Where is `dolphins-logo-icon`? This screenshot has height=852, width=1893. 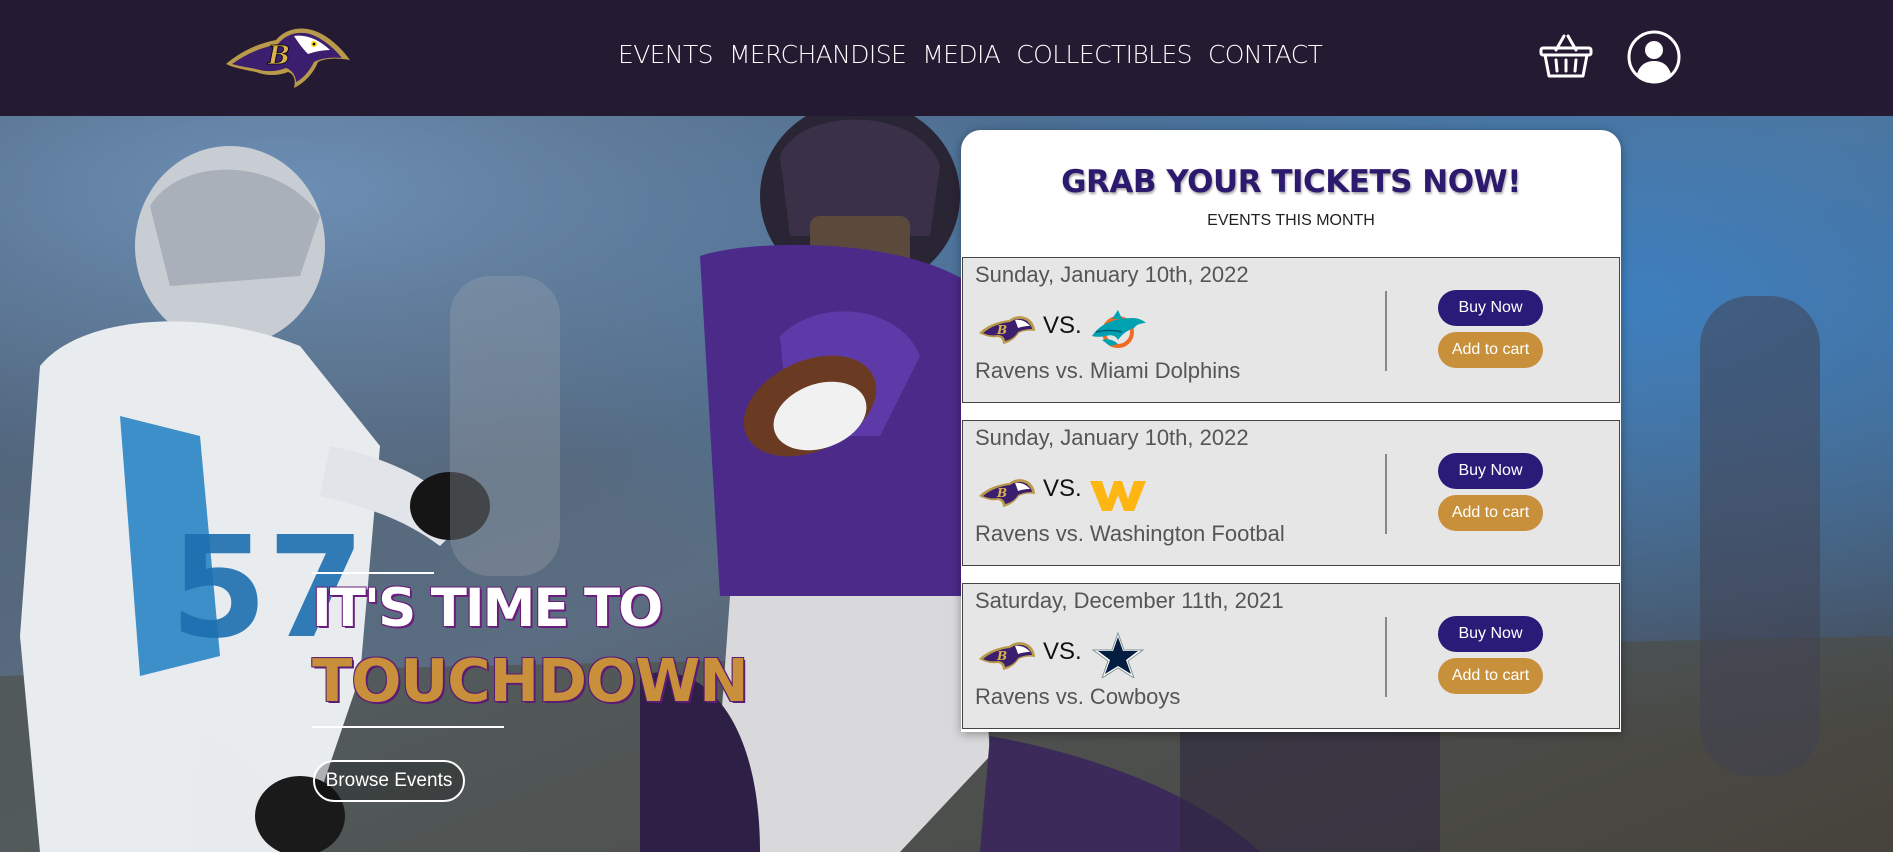 dolphins-logo-icon is located at coordinates (1118, 329).